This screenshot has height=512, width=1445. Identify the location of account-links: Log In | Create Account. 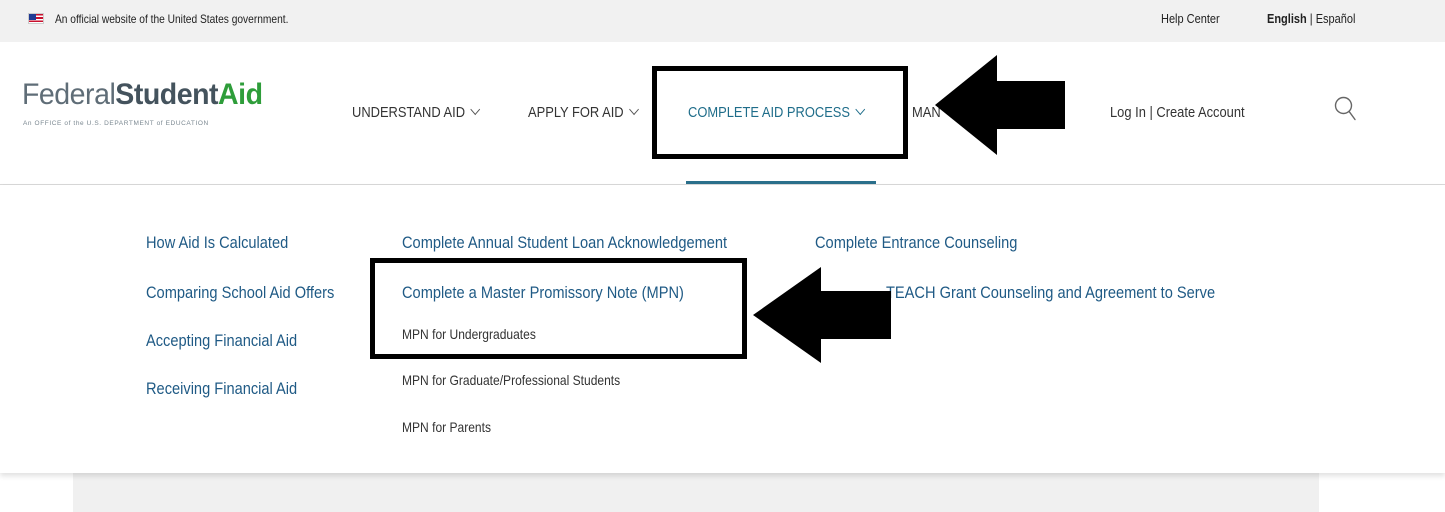
(1177, 112).